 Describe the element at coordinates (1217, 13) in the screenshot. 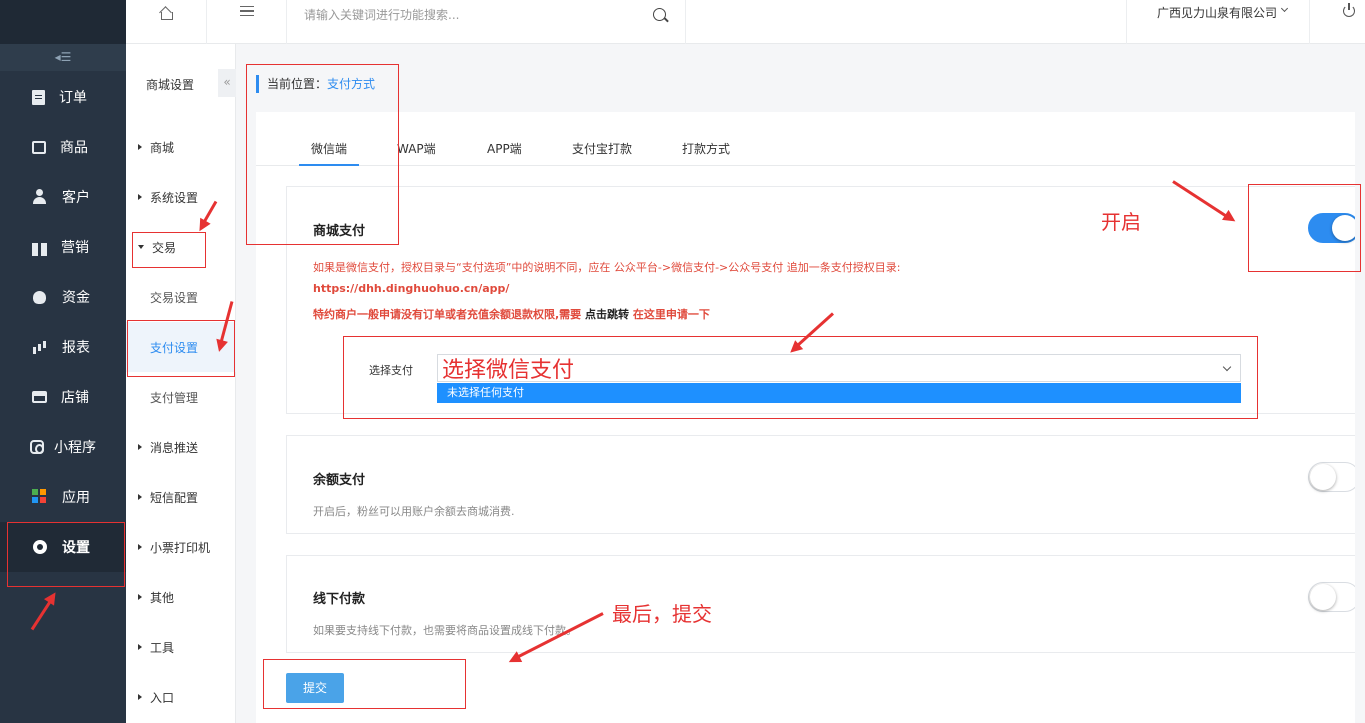

I see `company-name: 广西见力山泉有限公司` at that location.